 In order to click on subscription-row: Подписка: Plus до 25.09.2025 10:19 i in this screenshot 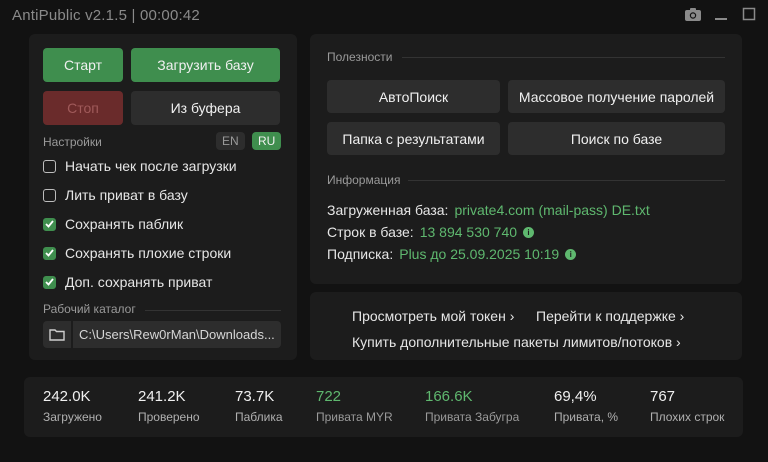, I will do `click(452, 254)`.